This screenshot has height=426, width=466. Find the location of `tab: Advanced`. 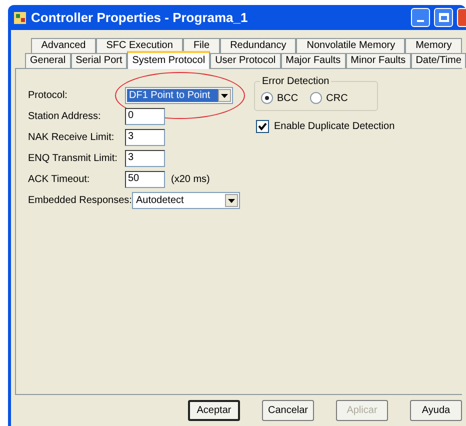

tab: Advanced is located at coordinates (63, 45).